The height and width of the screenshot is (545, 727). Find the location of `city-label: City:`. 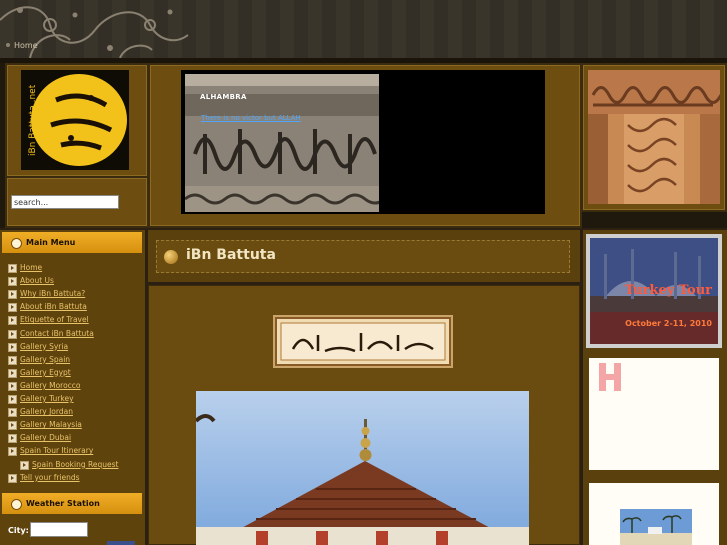

city-label: City: is located at coordinates (18, 530).